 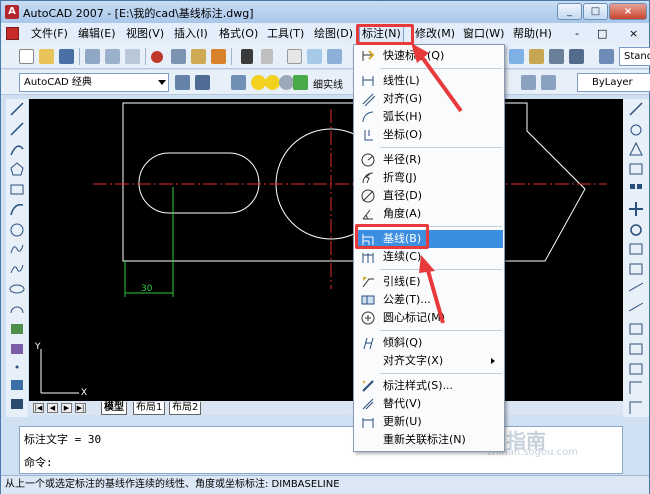 What do you see at coordinates (536, 56) in the screenshot?
I see `design-center-icon` at bounding box center [536, 56].